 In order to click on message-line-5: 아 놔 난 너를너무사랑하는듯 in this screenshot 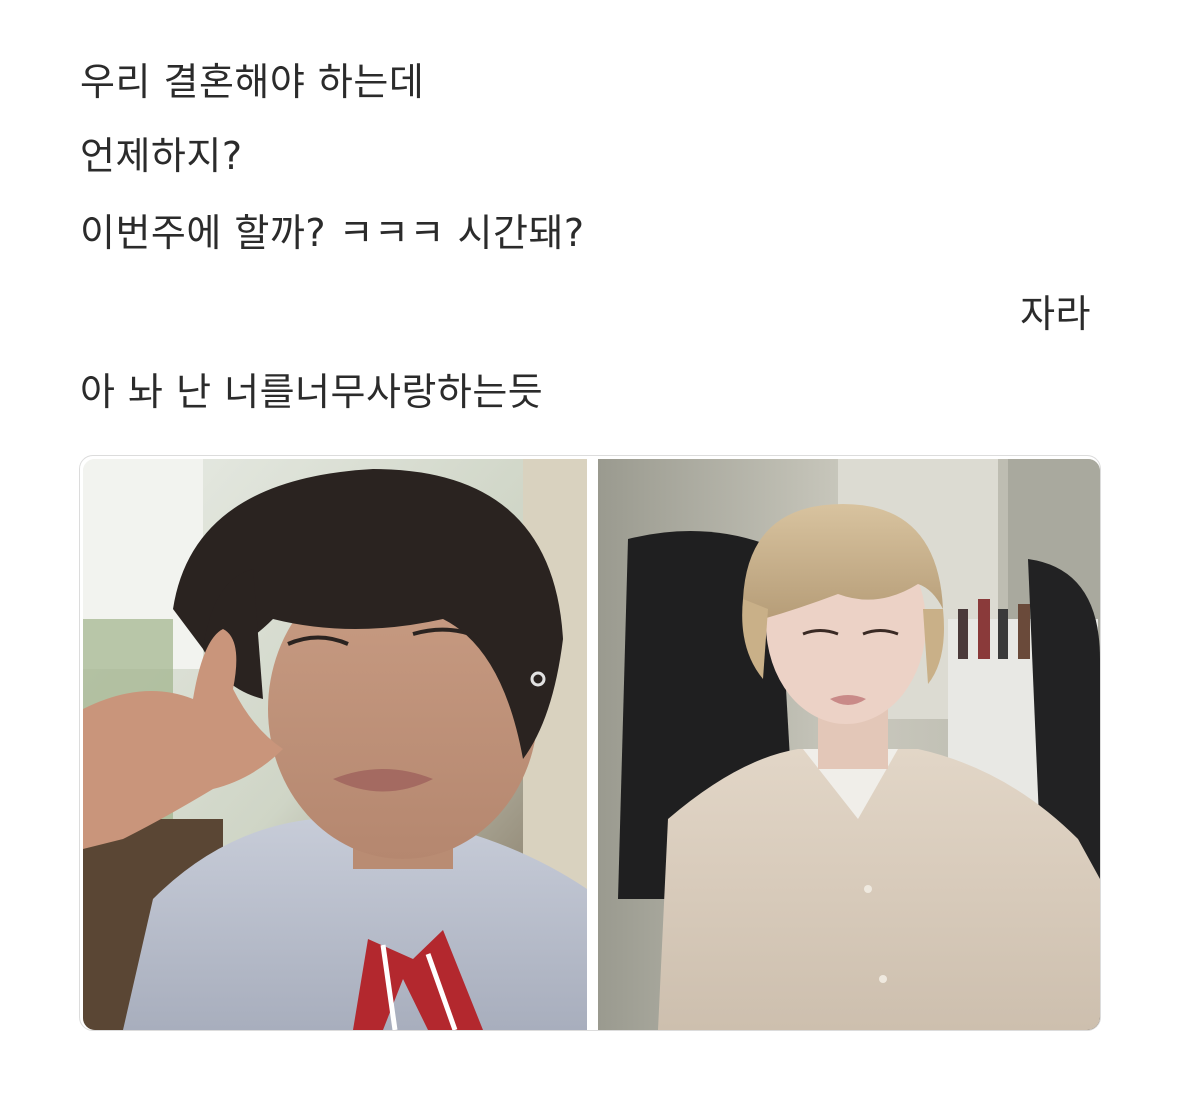, I will do `click(312, 392)`.